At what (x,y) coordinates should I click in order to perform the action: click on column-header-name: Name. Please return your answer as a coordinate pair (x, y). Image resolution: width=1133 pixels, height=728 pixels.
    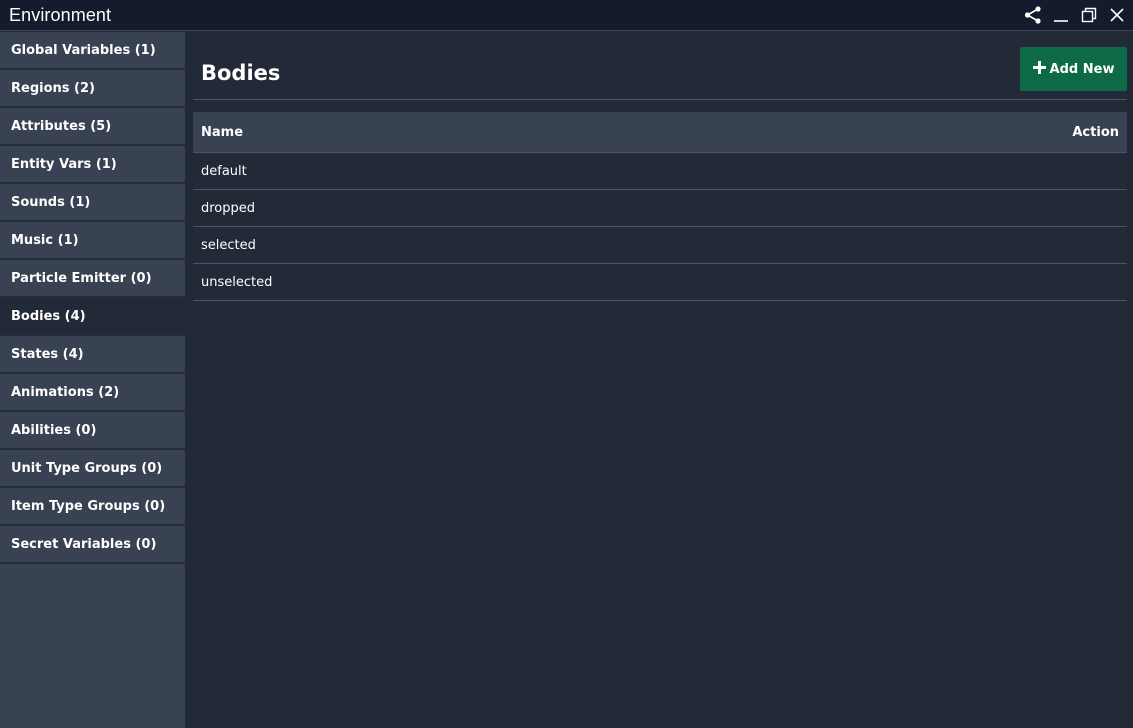
    Looking at the image, I should click on (222, 132).